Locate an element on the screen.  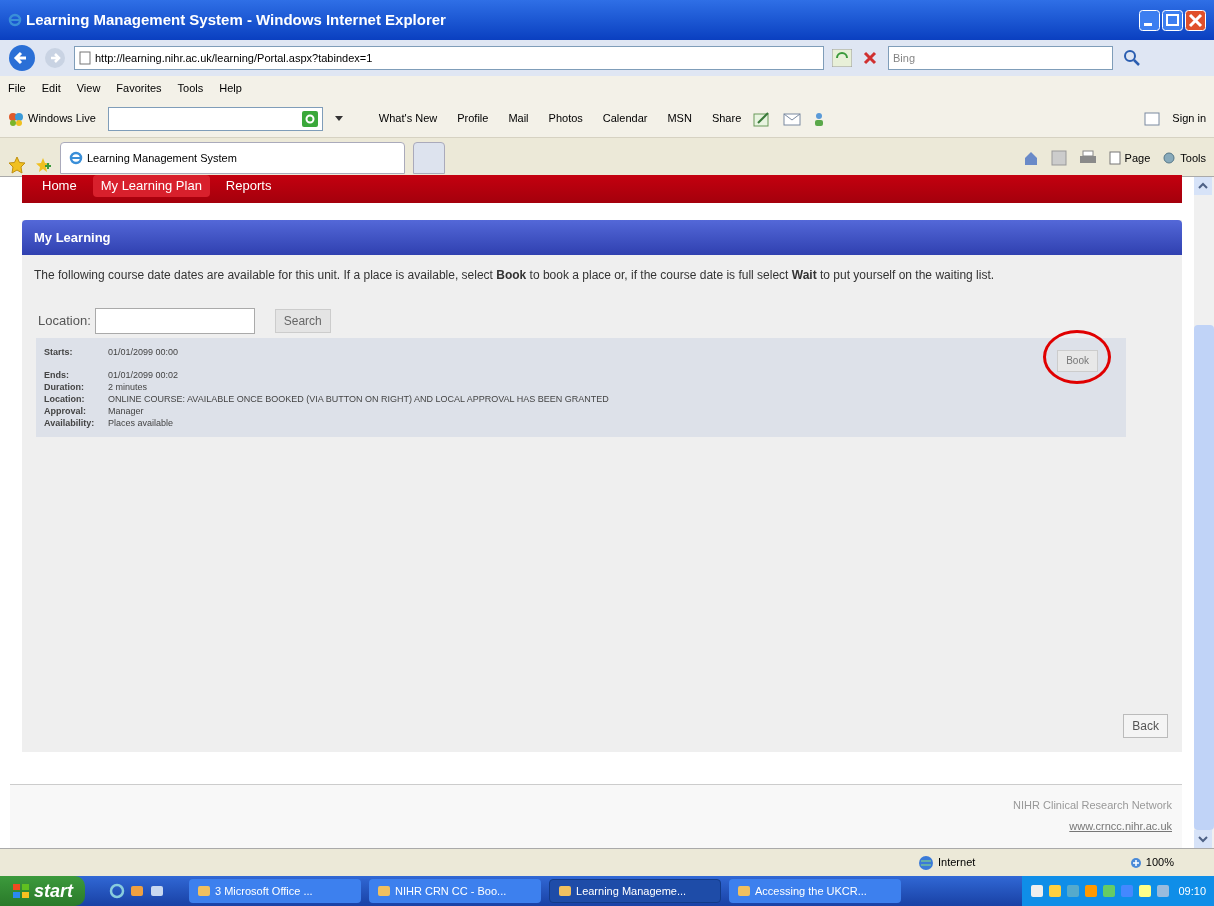
field-label: Location: is located at coordinates (64, 321).